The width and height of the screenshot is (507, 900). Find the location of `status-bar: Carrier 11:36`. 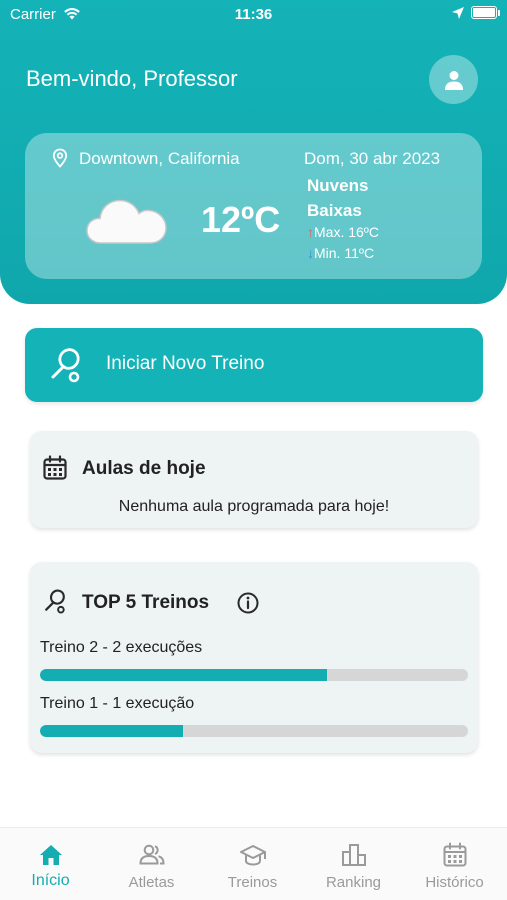

status-bar: Carrier 11:36 is located at coordinates (253, 14).